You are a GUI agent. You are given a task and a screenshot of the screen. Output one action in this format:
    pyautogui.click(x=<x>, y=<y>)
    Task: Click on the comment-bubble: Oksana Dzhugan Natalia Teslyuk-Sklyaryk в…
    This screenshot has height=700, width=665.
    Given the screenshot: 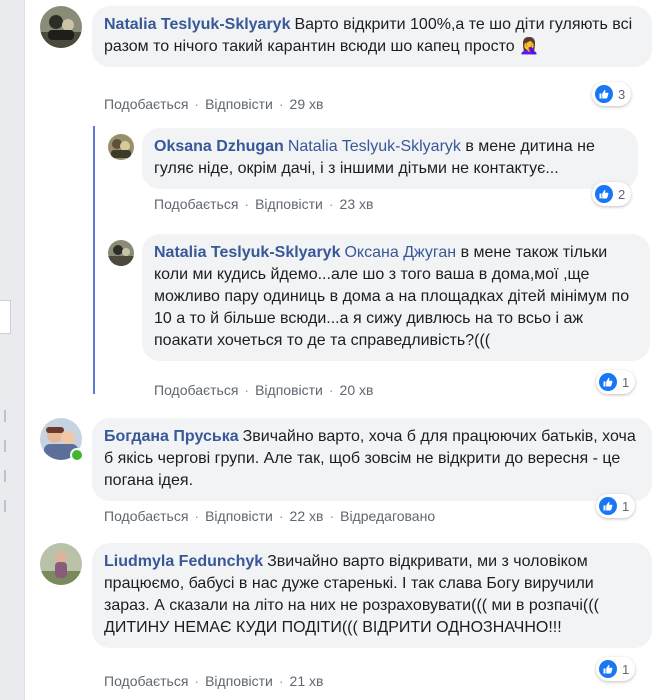 What is the action you would take?
    pyautogui.click(x=390, y=158)
    